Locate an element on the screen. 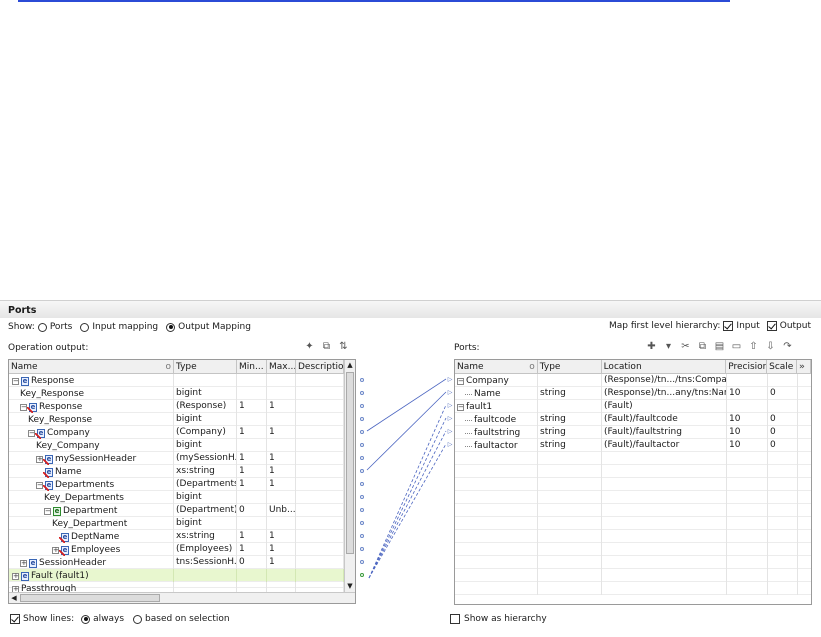 Image resolution: width=821 pixels, height=637 pixels. show-output-mapping-option: Output Mapping is located at coordinates (208, 327).